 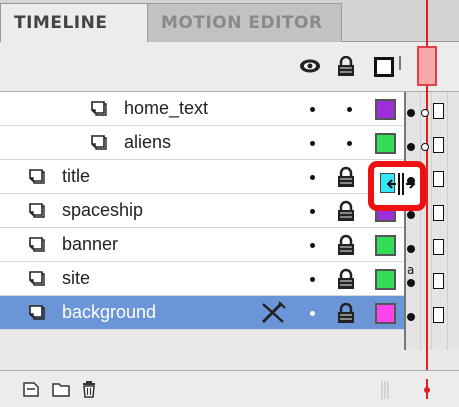 What do you see at coordinates (229, 388) in the screenshot?
I see `timeline-toolbar` at bounding box center [229, 388].